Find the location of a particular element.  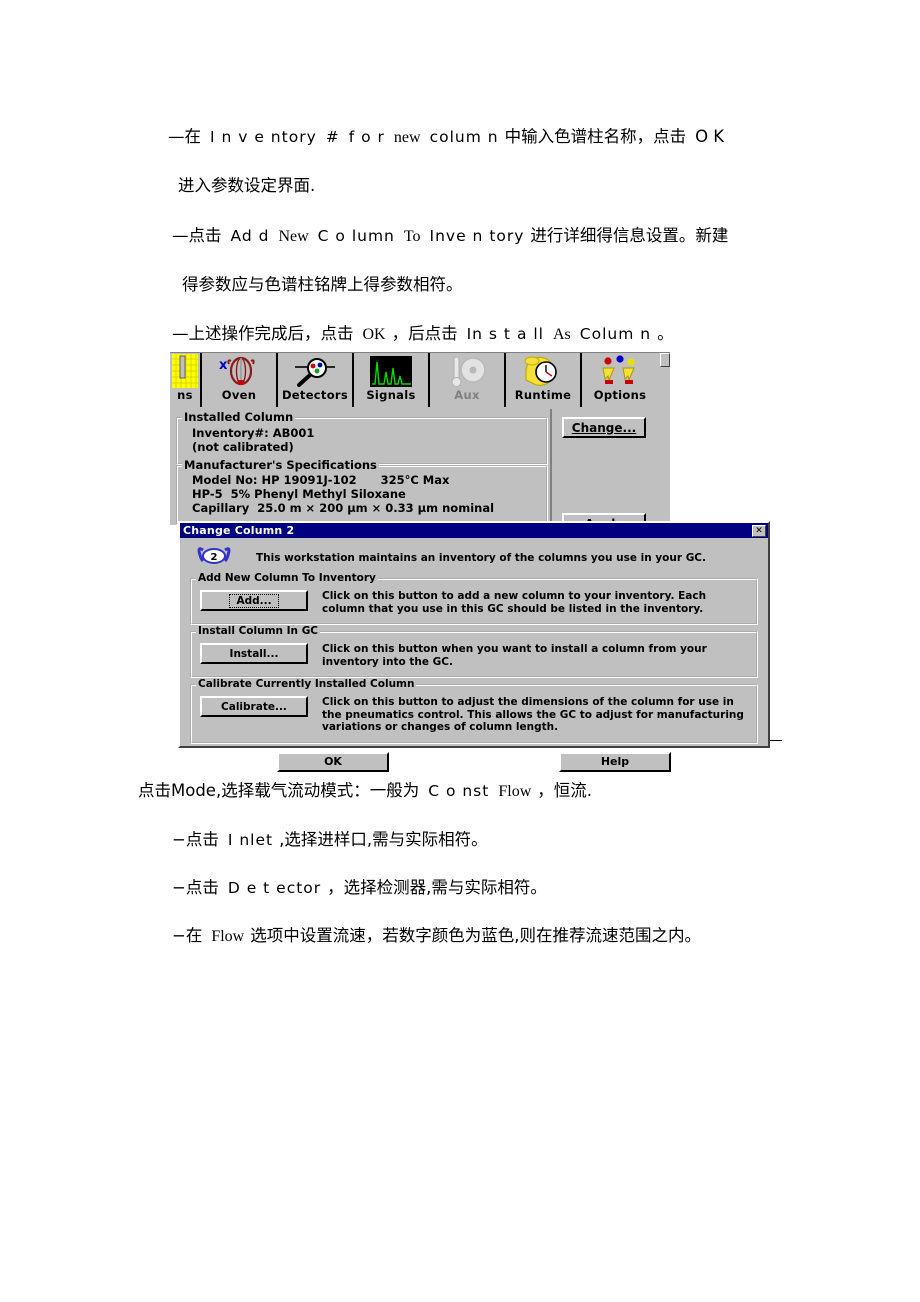

spec-line-1: Model No: HP 19091J-102 325°C Max is located at coordinates (321, 480).